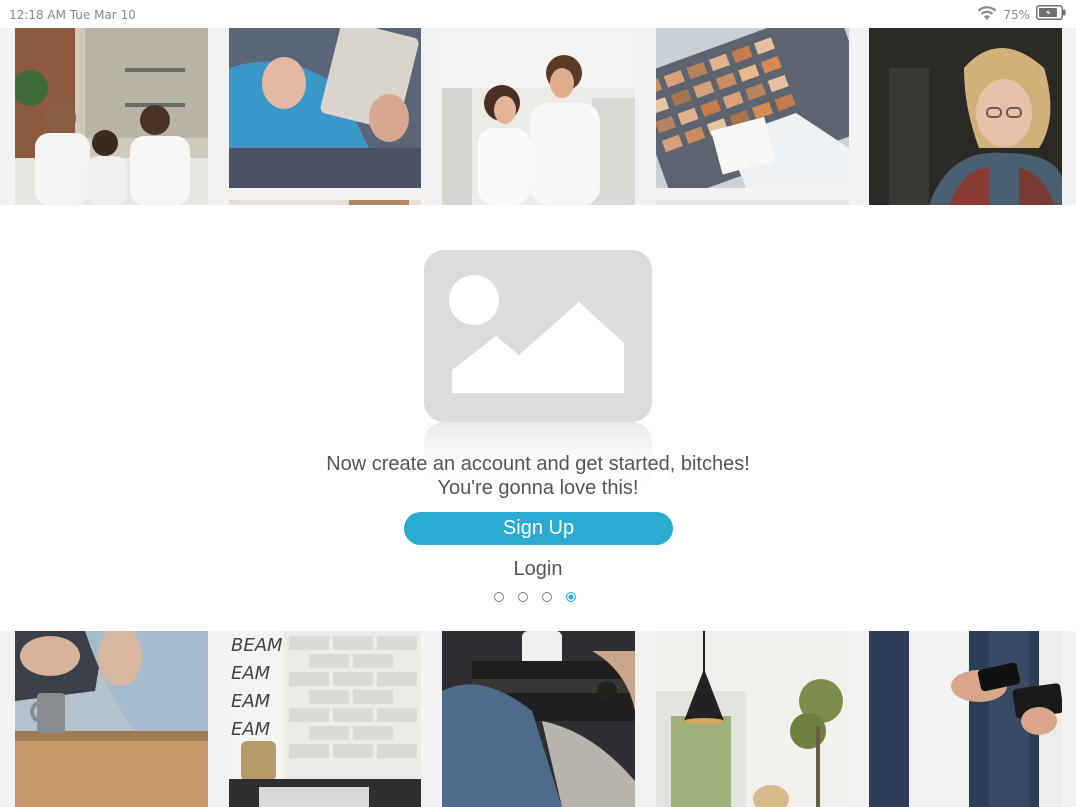 This screenshot has width=1076, height=807. Describe the element at coordinates (538, 528) in the screenshot. I see `sign-up-button: Sign Up` at that location.